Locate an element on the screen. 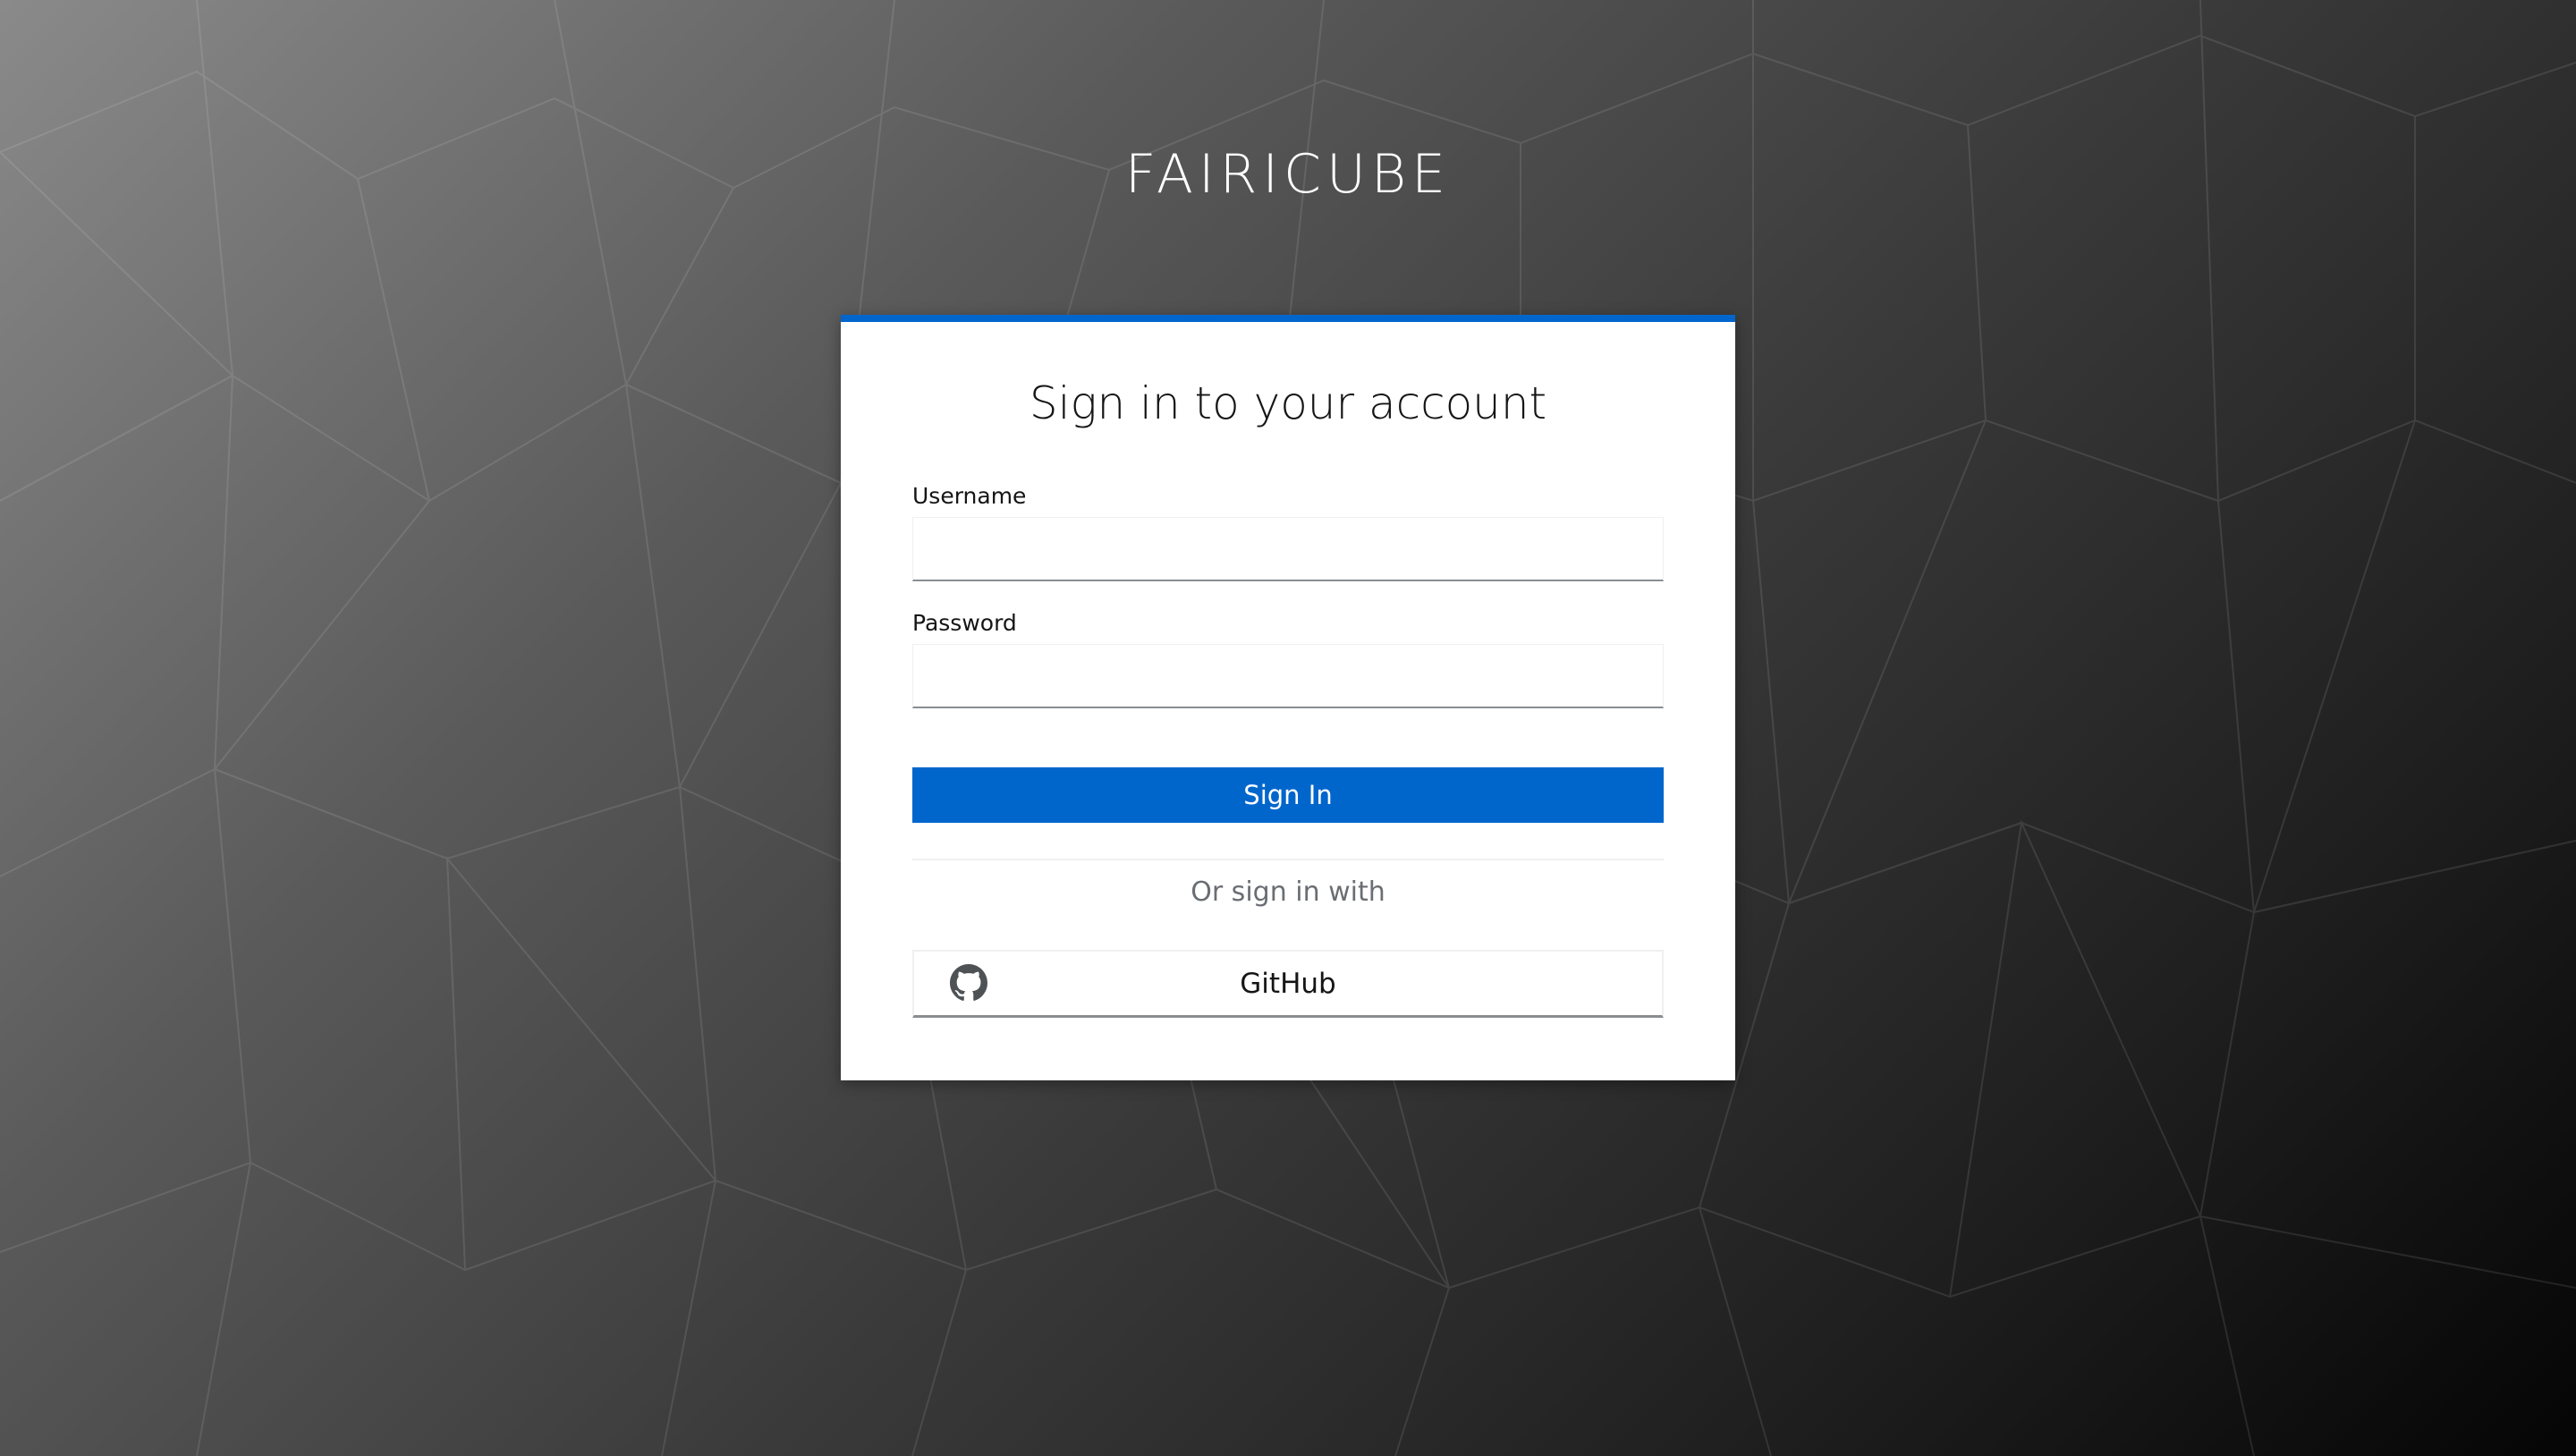 The image size is (2576, 1456). github-label: GitHub is located at coordinates (1288, 984).